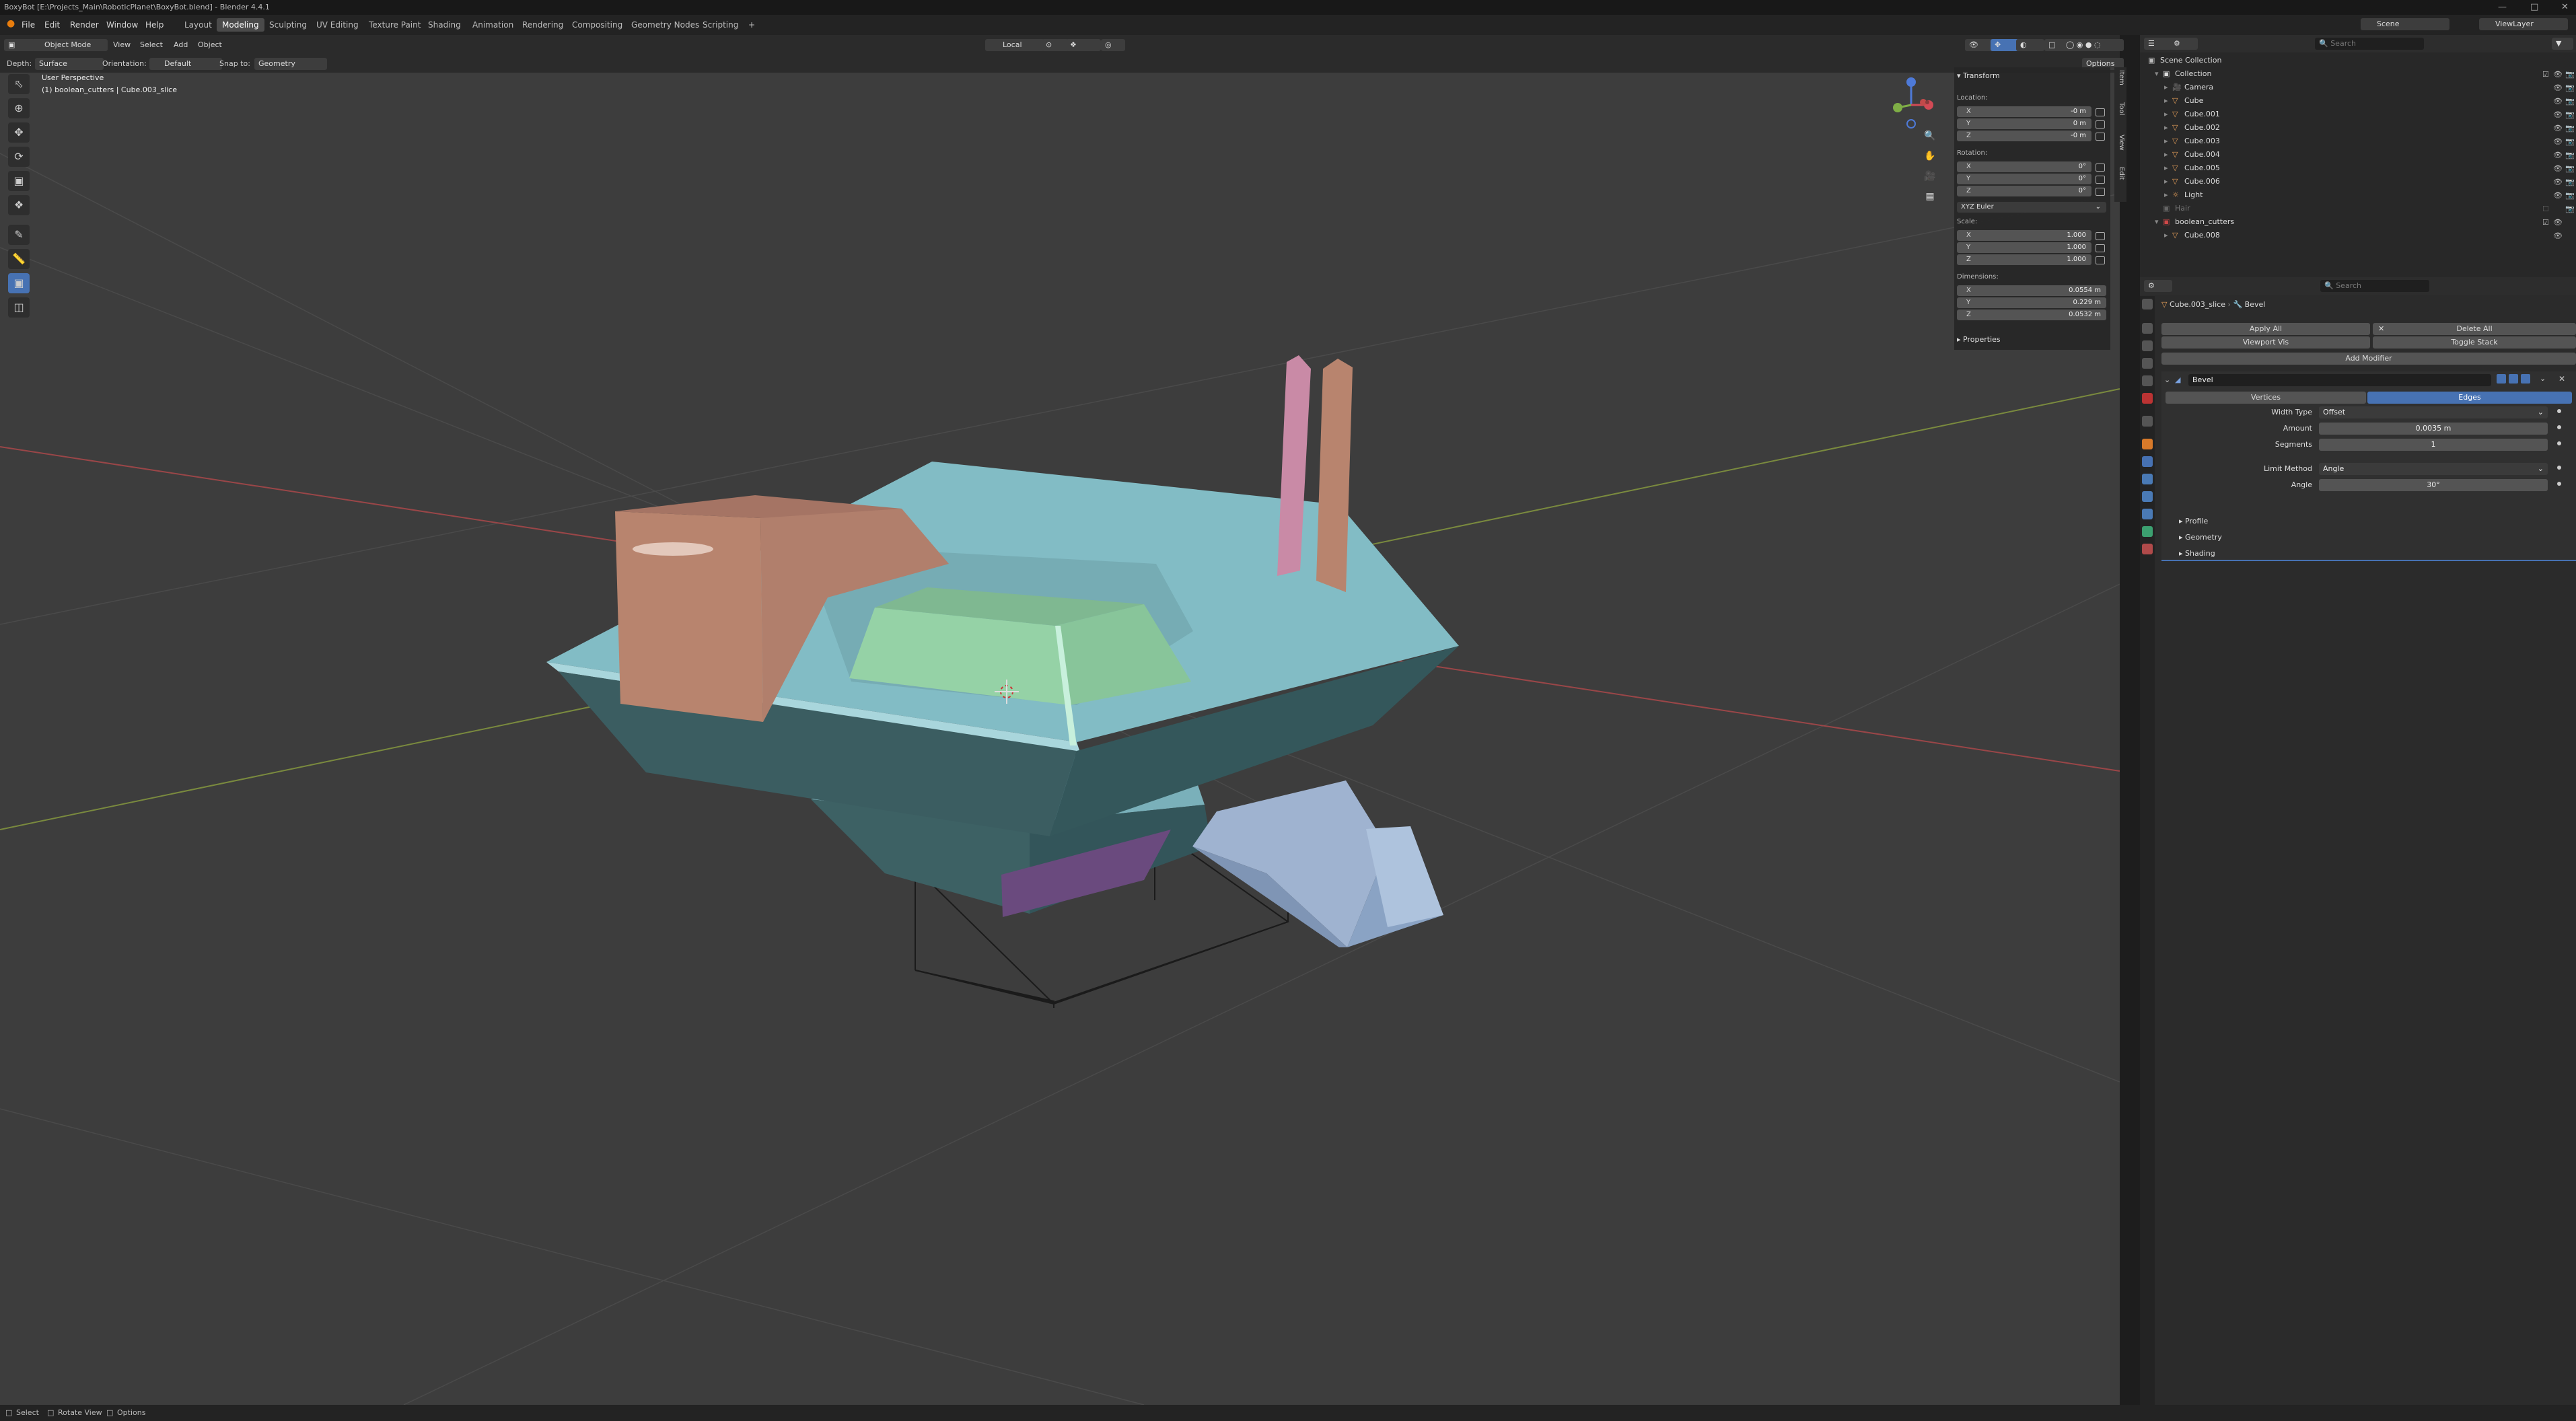 This screenshot has width=2576, height=1421. Describe the element at coordinates (2197, 553) in the screenshot. I see `shading-subpanel: ▸ Shading` at that location.